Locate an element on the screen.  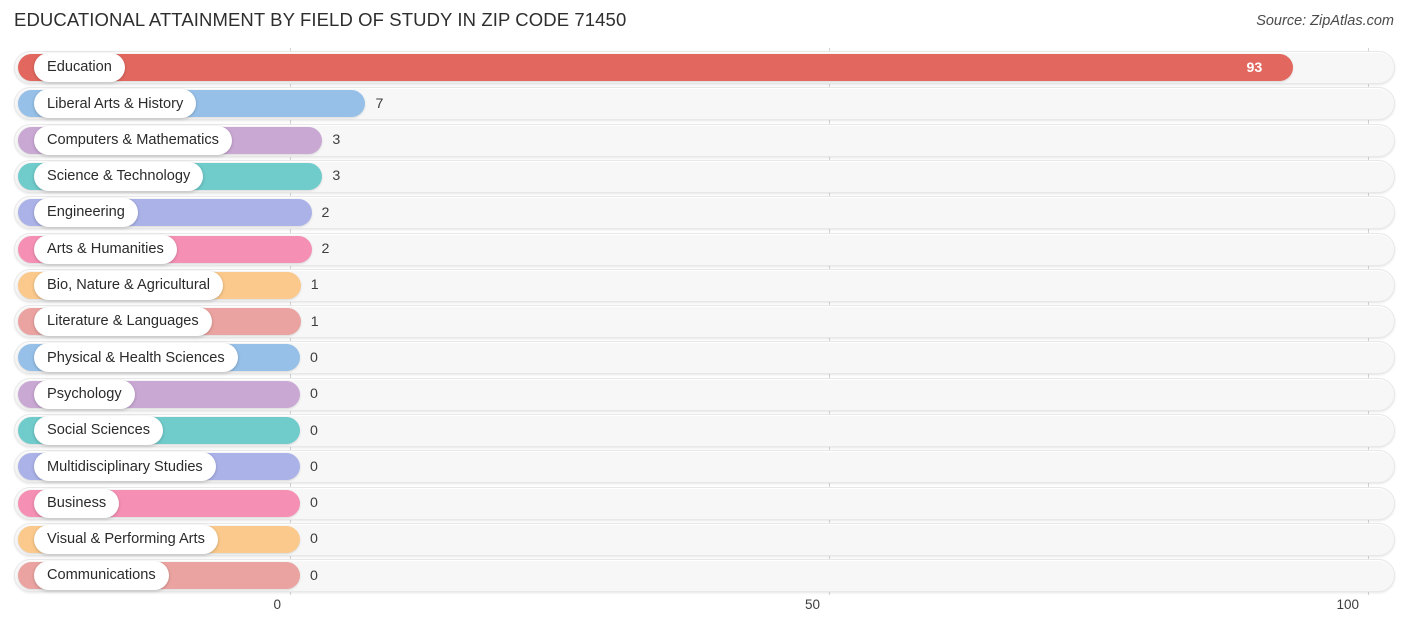
chart-row: Physical & Health Sciences 0 is located at coordinates (703, 358).